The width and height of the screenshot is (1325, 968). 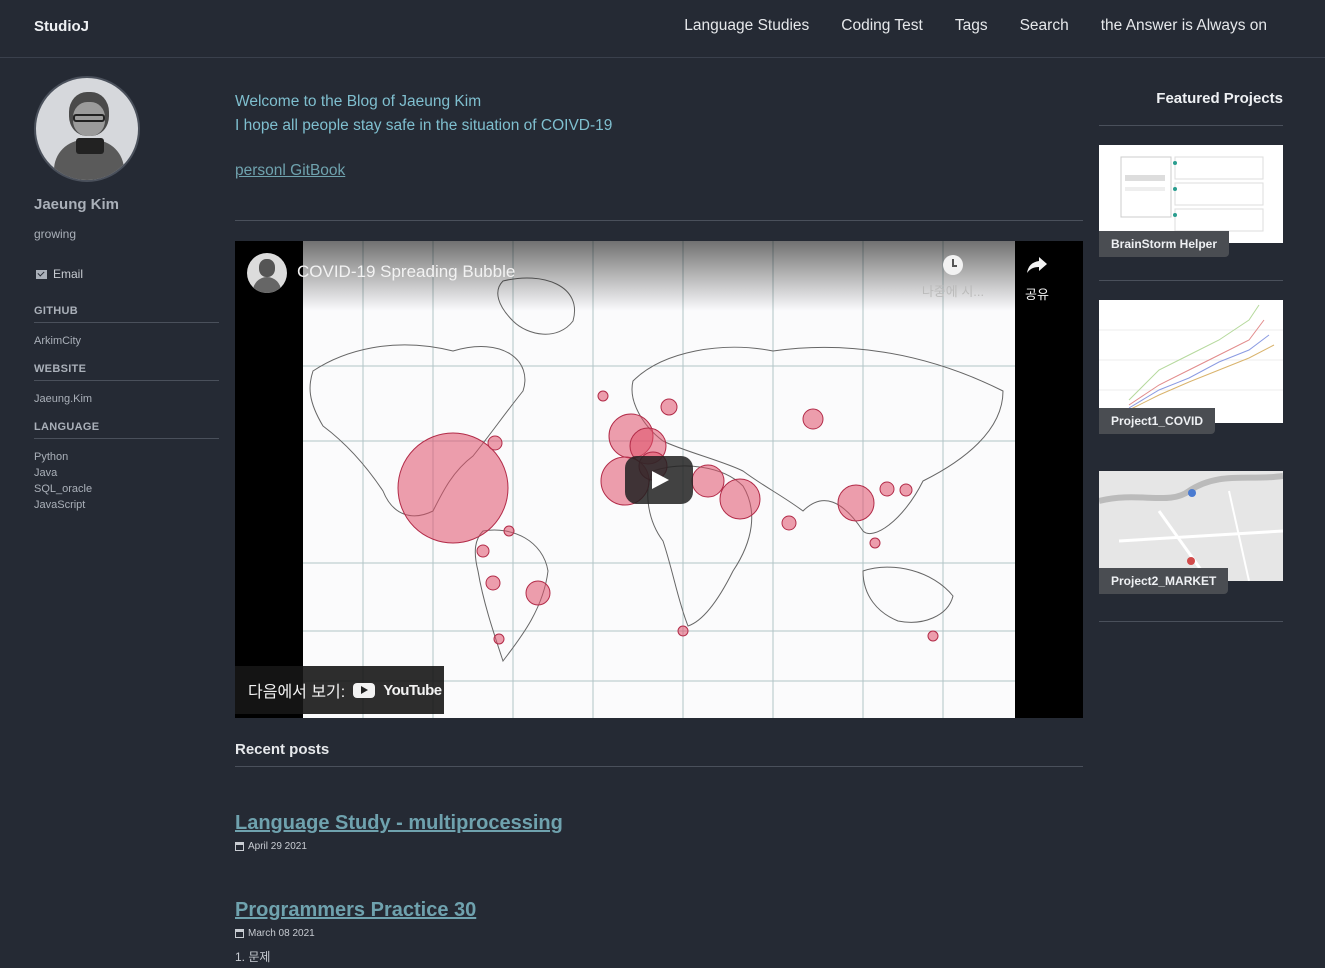 What do you see at coordinates (277, 846) in the screenshot?
I see `post-date-text: April 29 2021` at bounding box center [277, 846].